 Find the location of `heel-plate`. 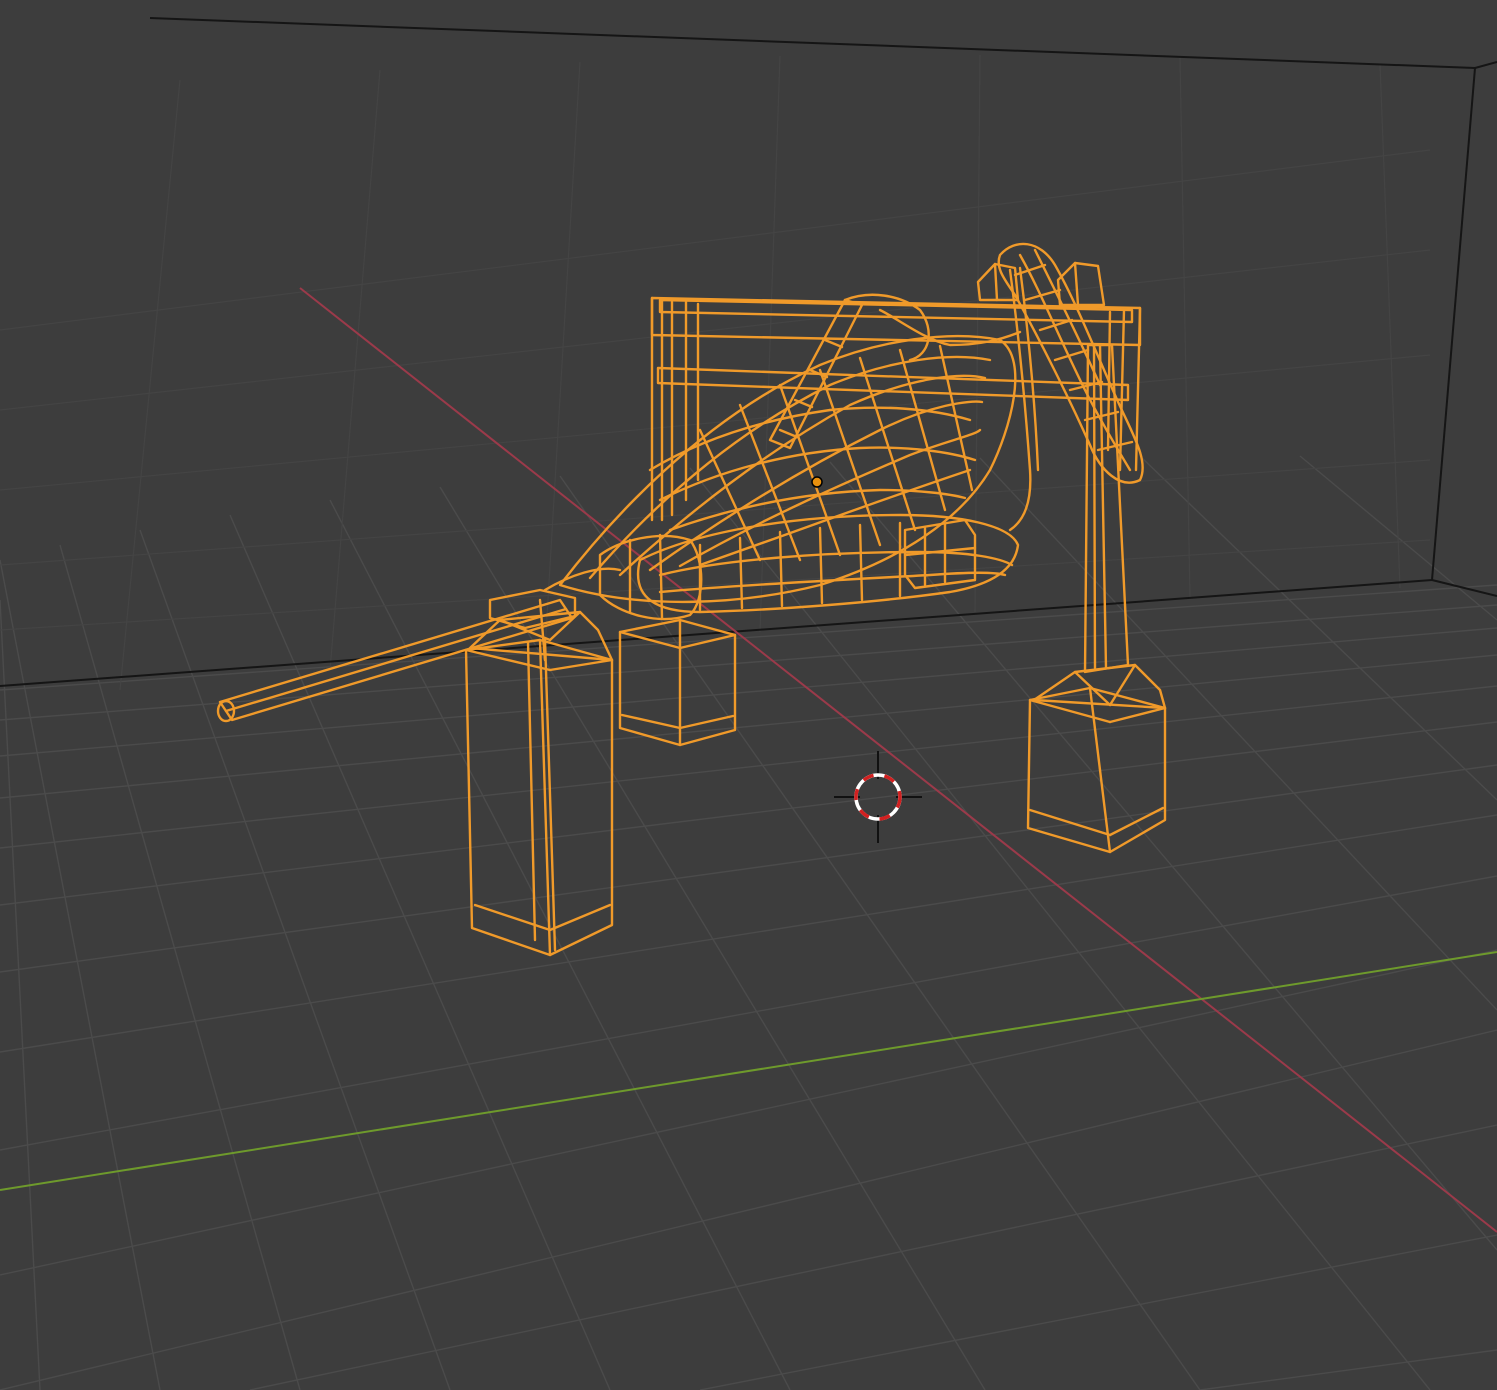

heel-plate is located at coordinates (828, 563).